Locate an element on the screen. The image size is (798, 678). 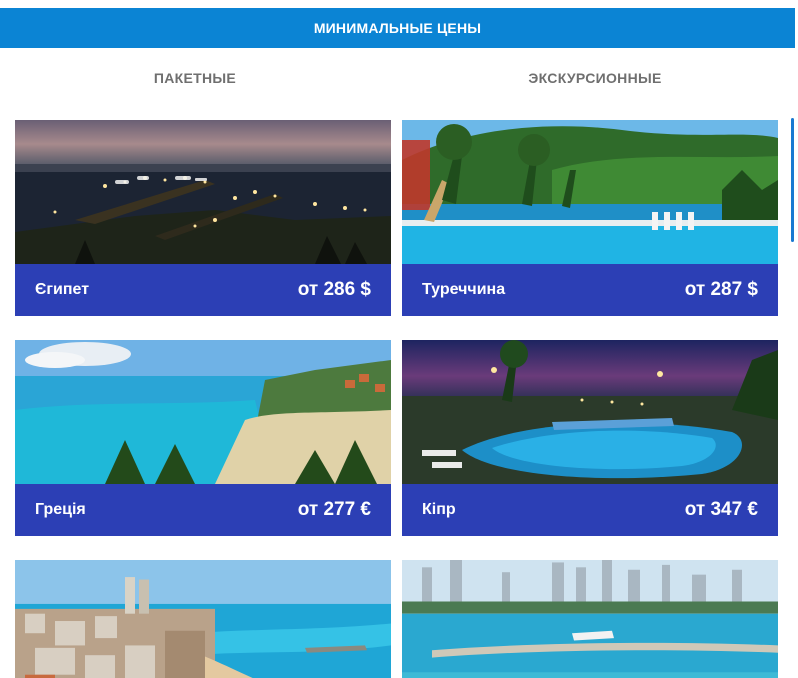
price-label: от 287 $ is located at coordinates (721, 289).